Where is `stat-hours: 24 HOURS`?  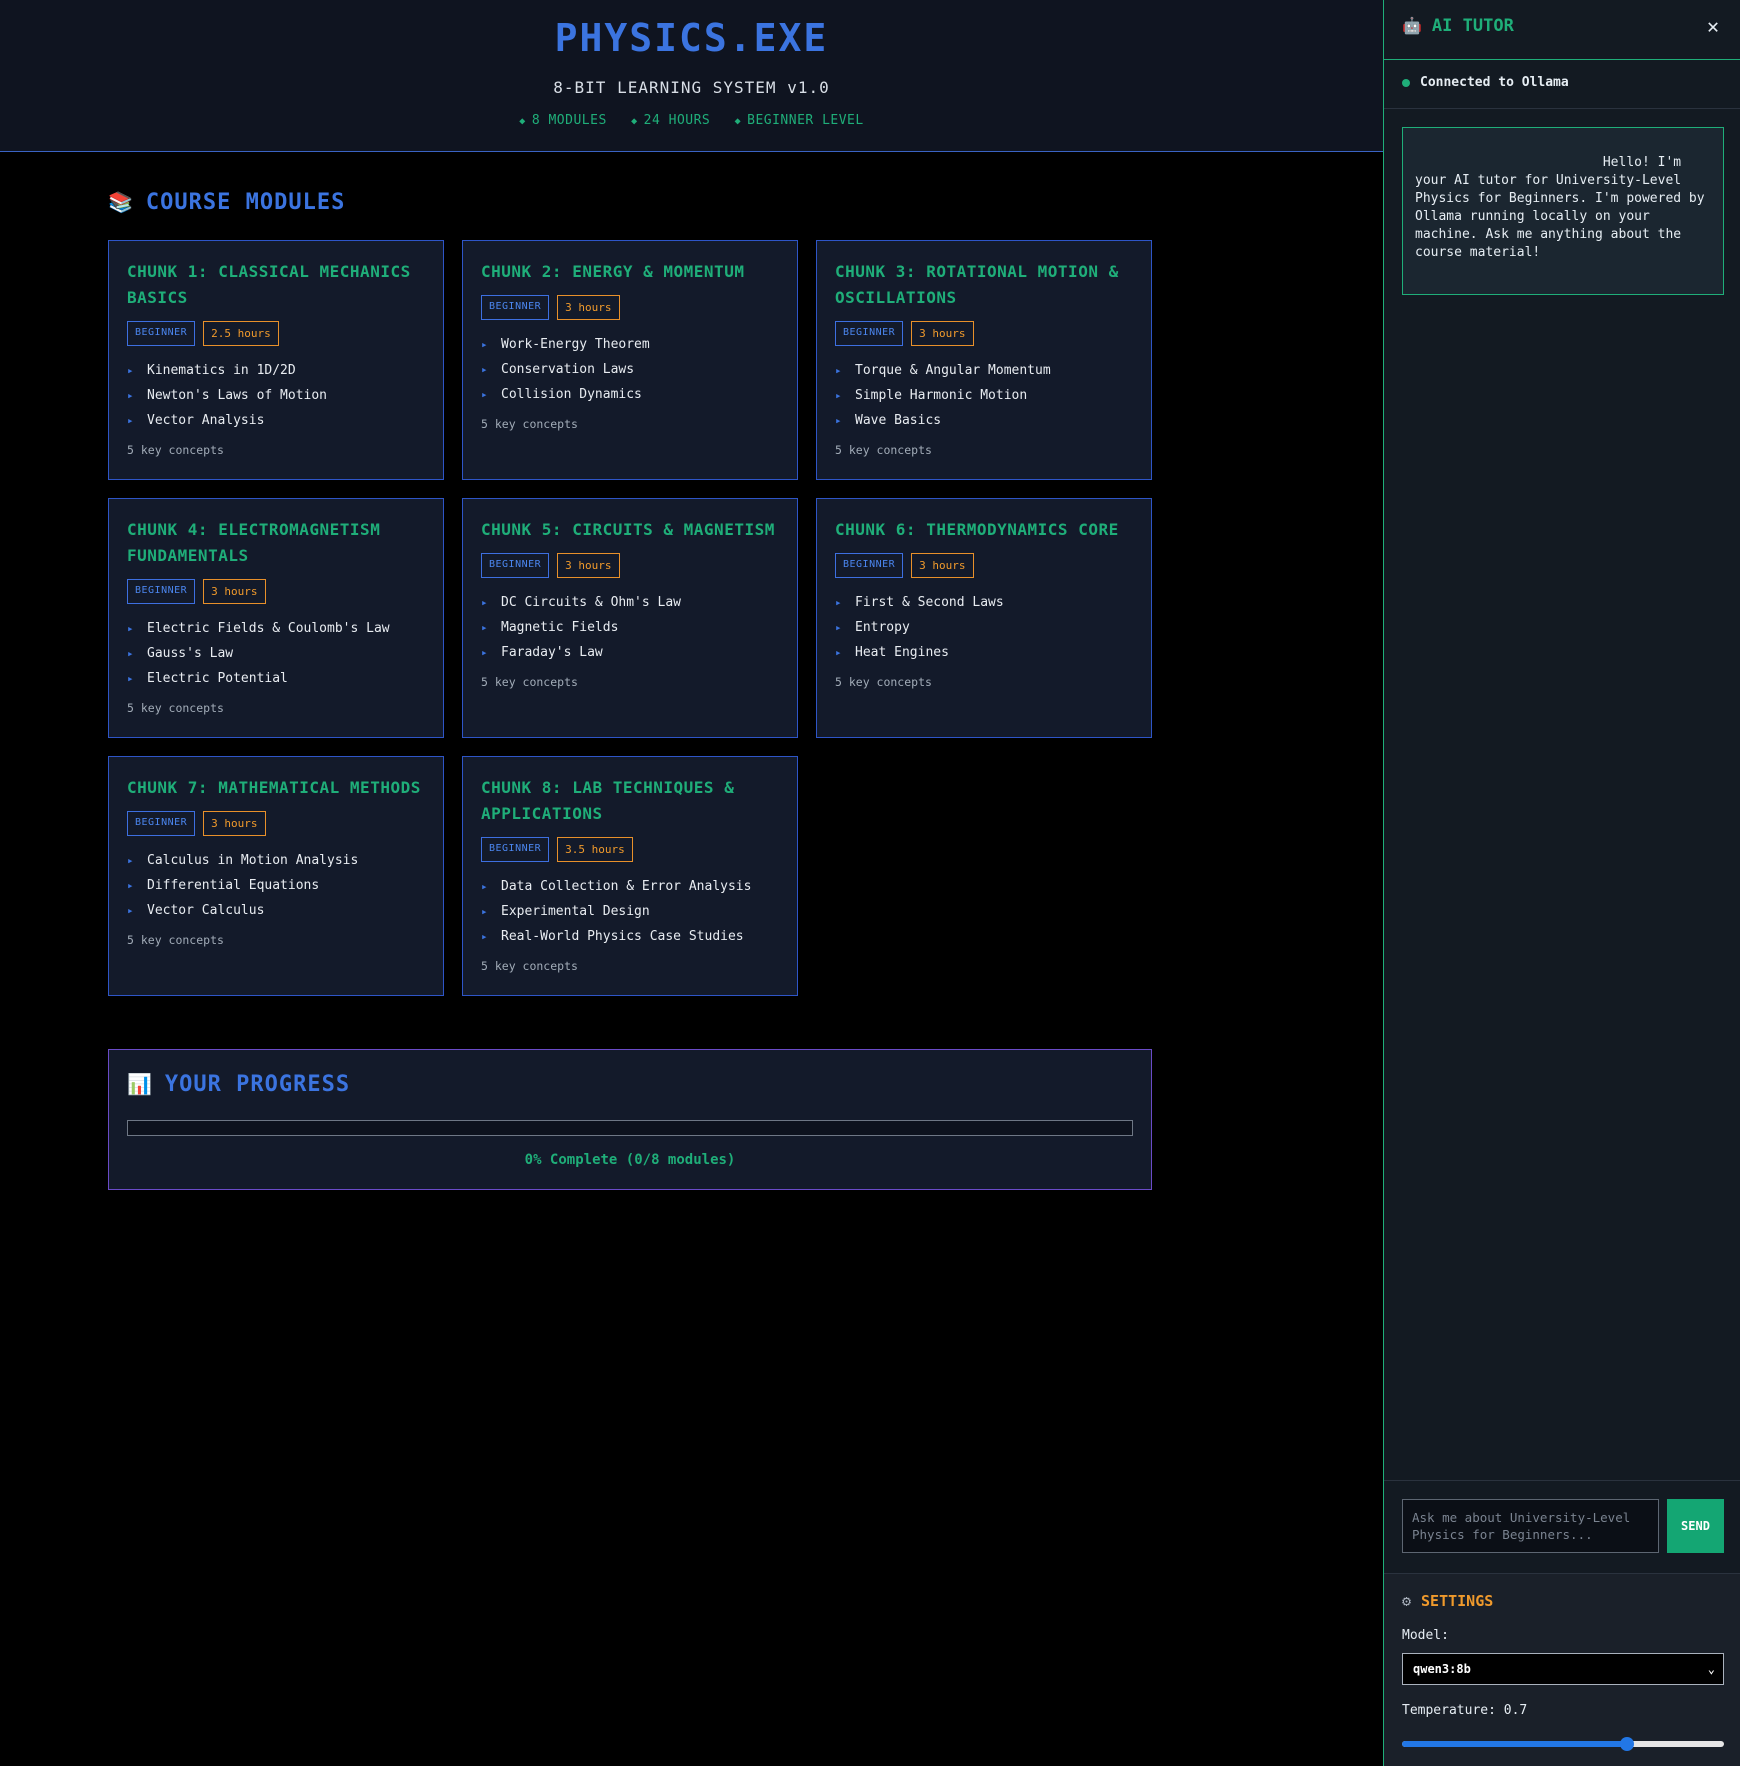 stat-hours: 24 HOURS is located at coordinates (670, 120).